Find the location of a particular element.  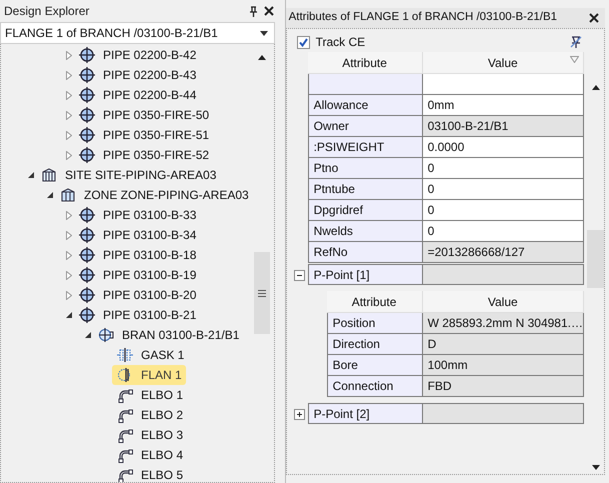

tree-item: PIPE 0350-FIRE-50 is located at coordinates (156, 115).